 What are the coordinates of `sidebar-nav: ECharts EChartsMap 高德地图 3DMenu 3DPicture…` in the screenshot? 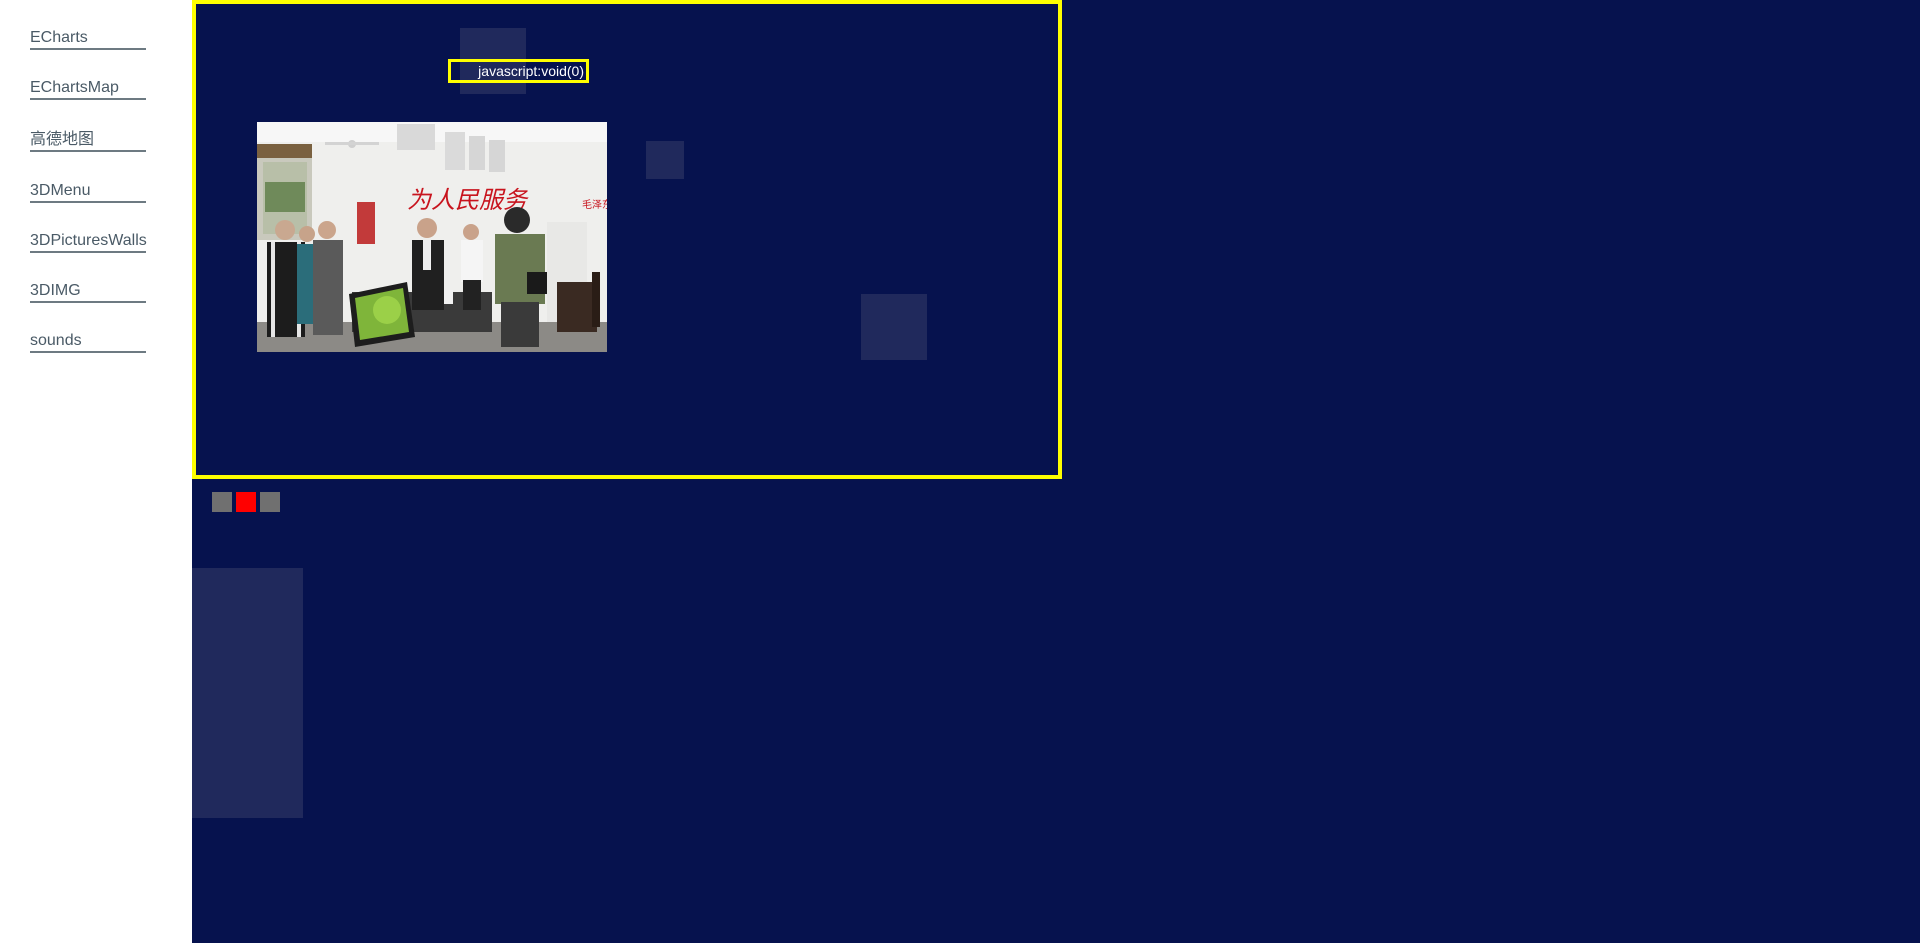 It's located at (96, 471).